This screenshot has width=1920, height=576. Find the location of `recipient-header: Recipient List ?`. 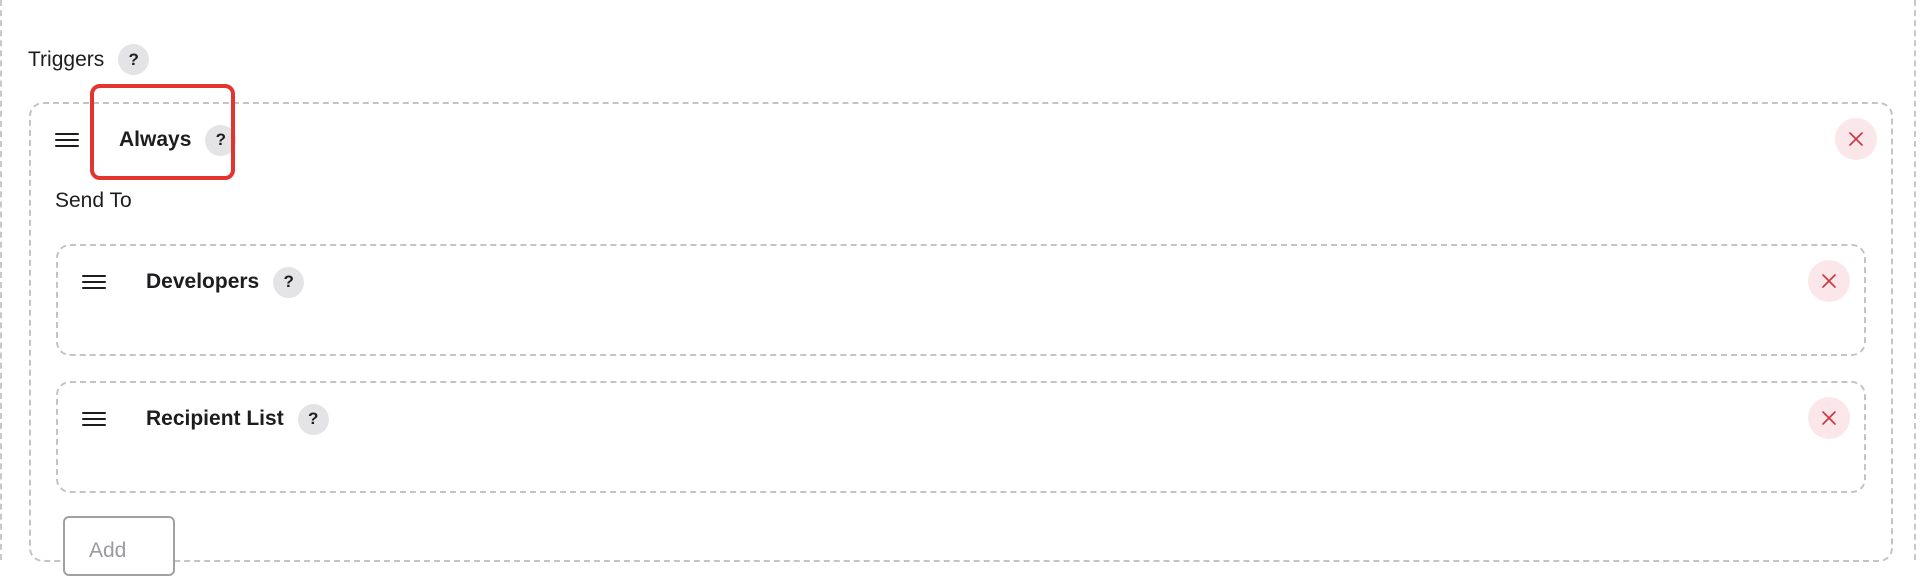

recipient-header: Recipient List ? is located at coordinates (205, 419).